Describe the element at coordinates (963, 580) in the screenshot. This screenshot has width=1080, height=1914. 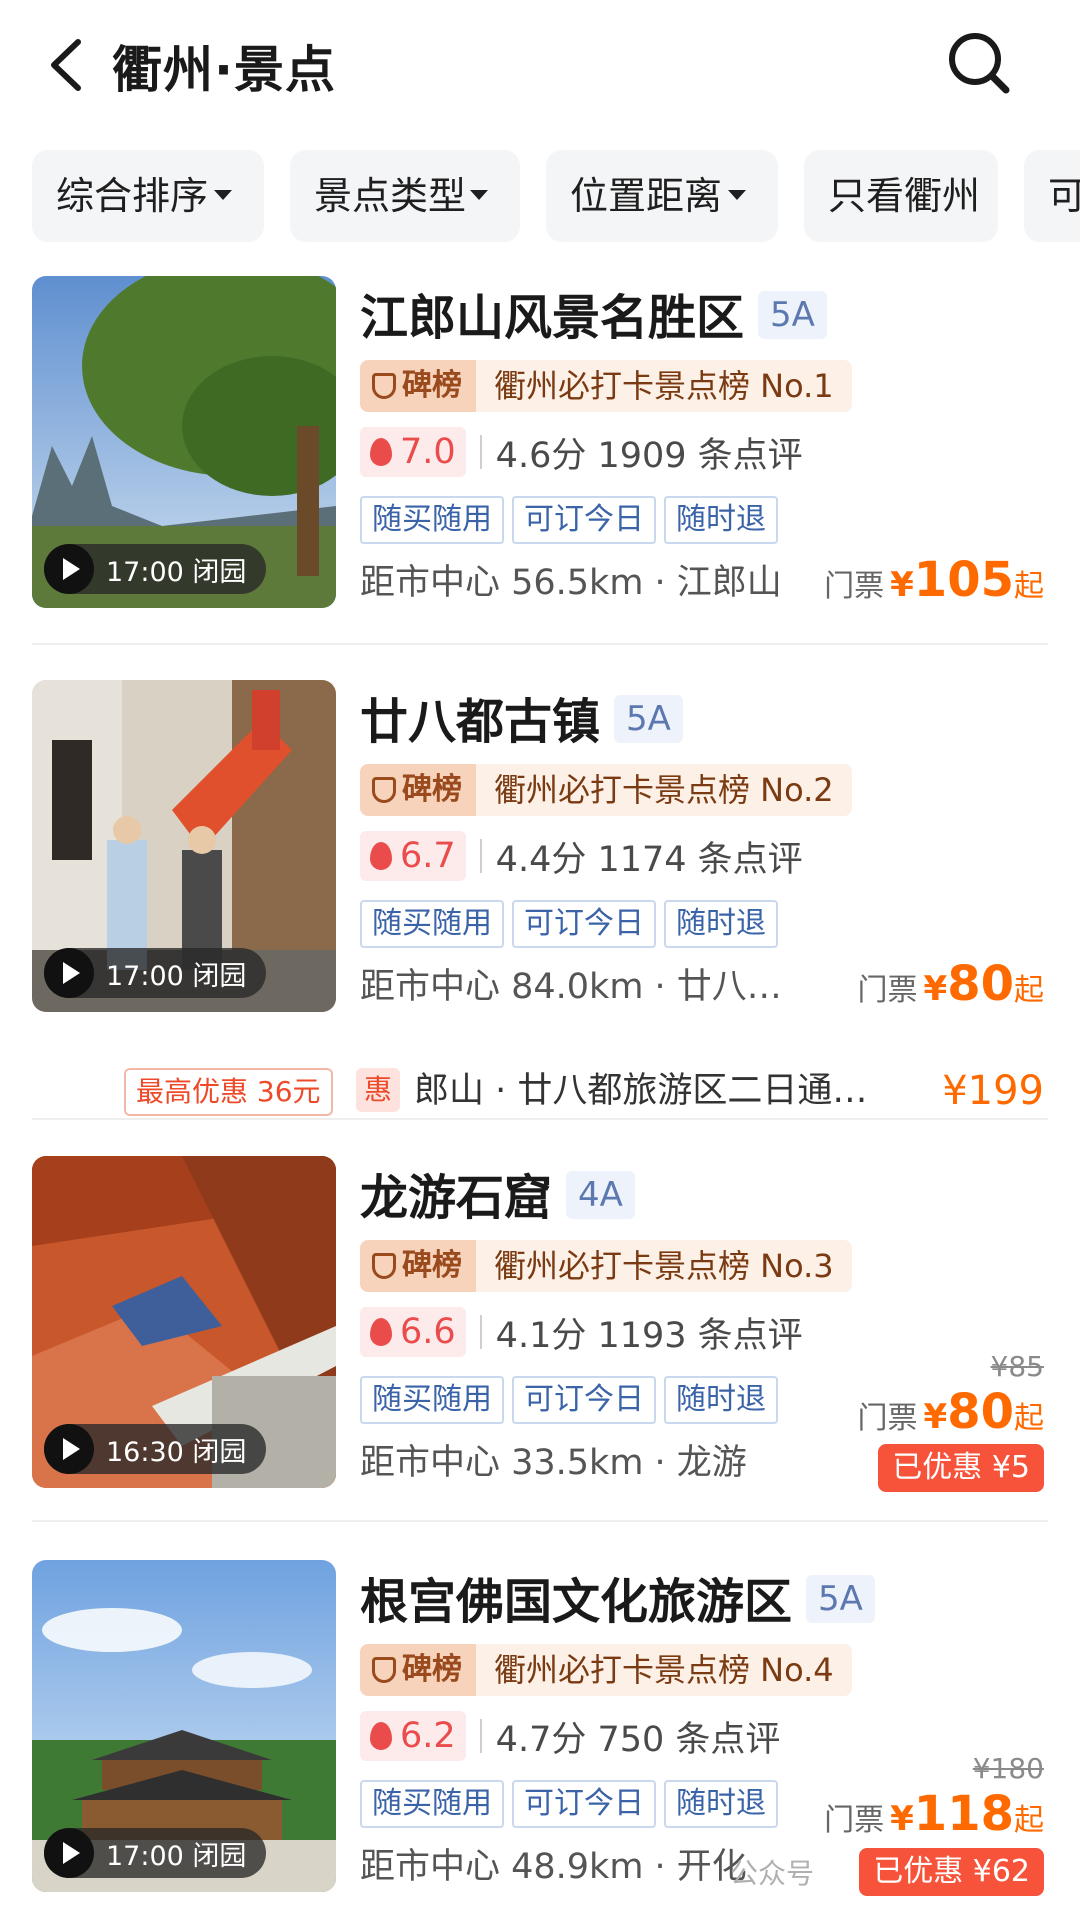
I see `price-value: 105` at that location.